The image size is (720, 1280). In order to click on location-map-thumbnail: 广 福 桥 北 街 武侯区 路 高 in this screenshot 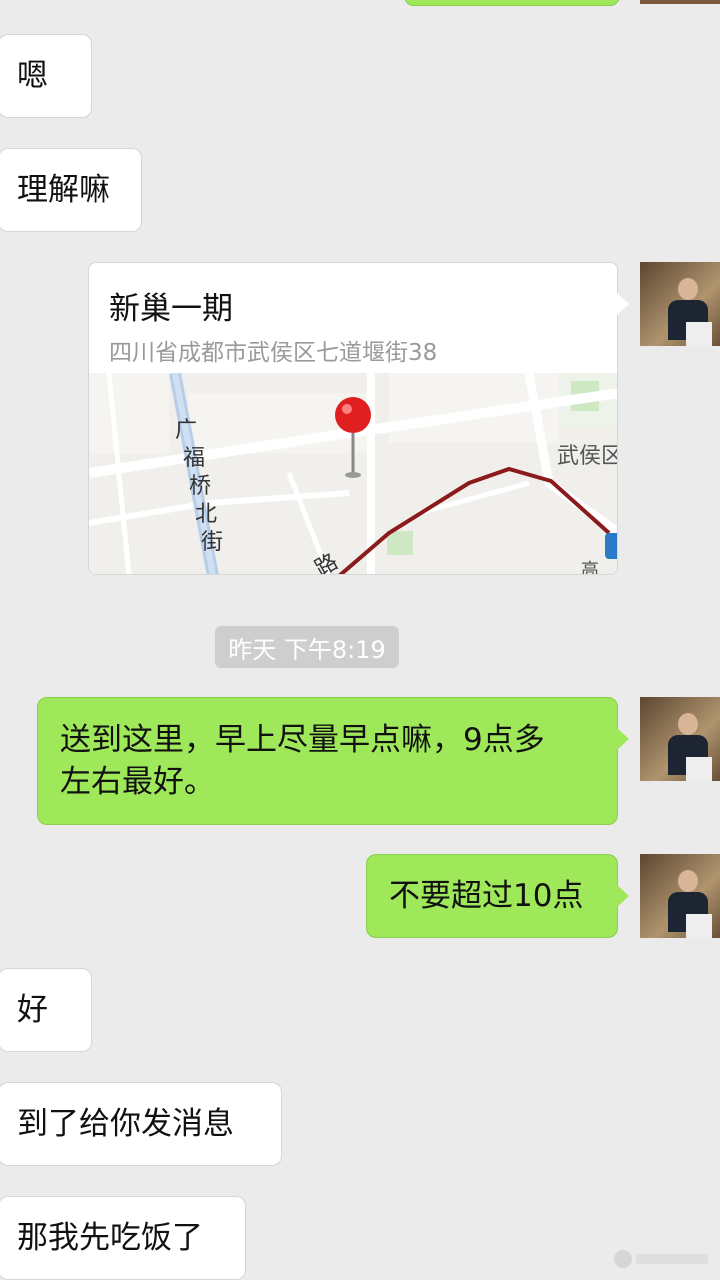, I will do `click(353, 473)`.